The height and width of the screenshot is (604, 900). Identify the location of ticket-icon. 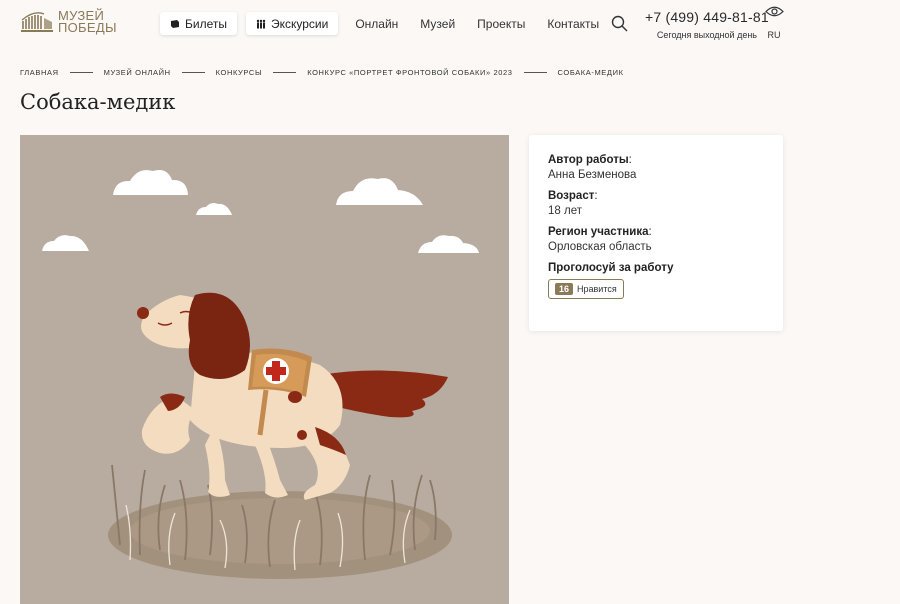
(175, 23).